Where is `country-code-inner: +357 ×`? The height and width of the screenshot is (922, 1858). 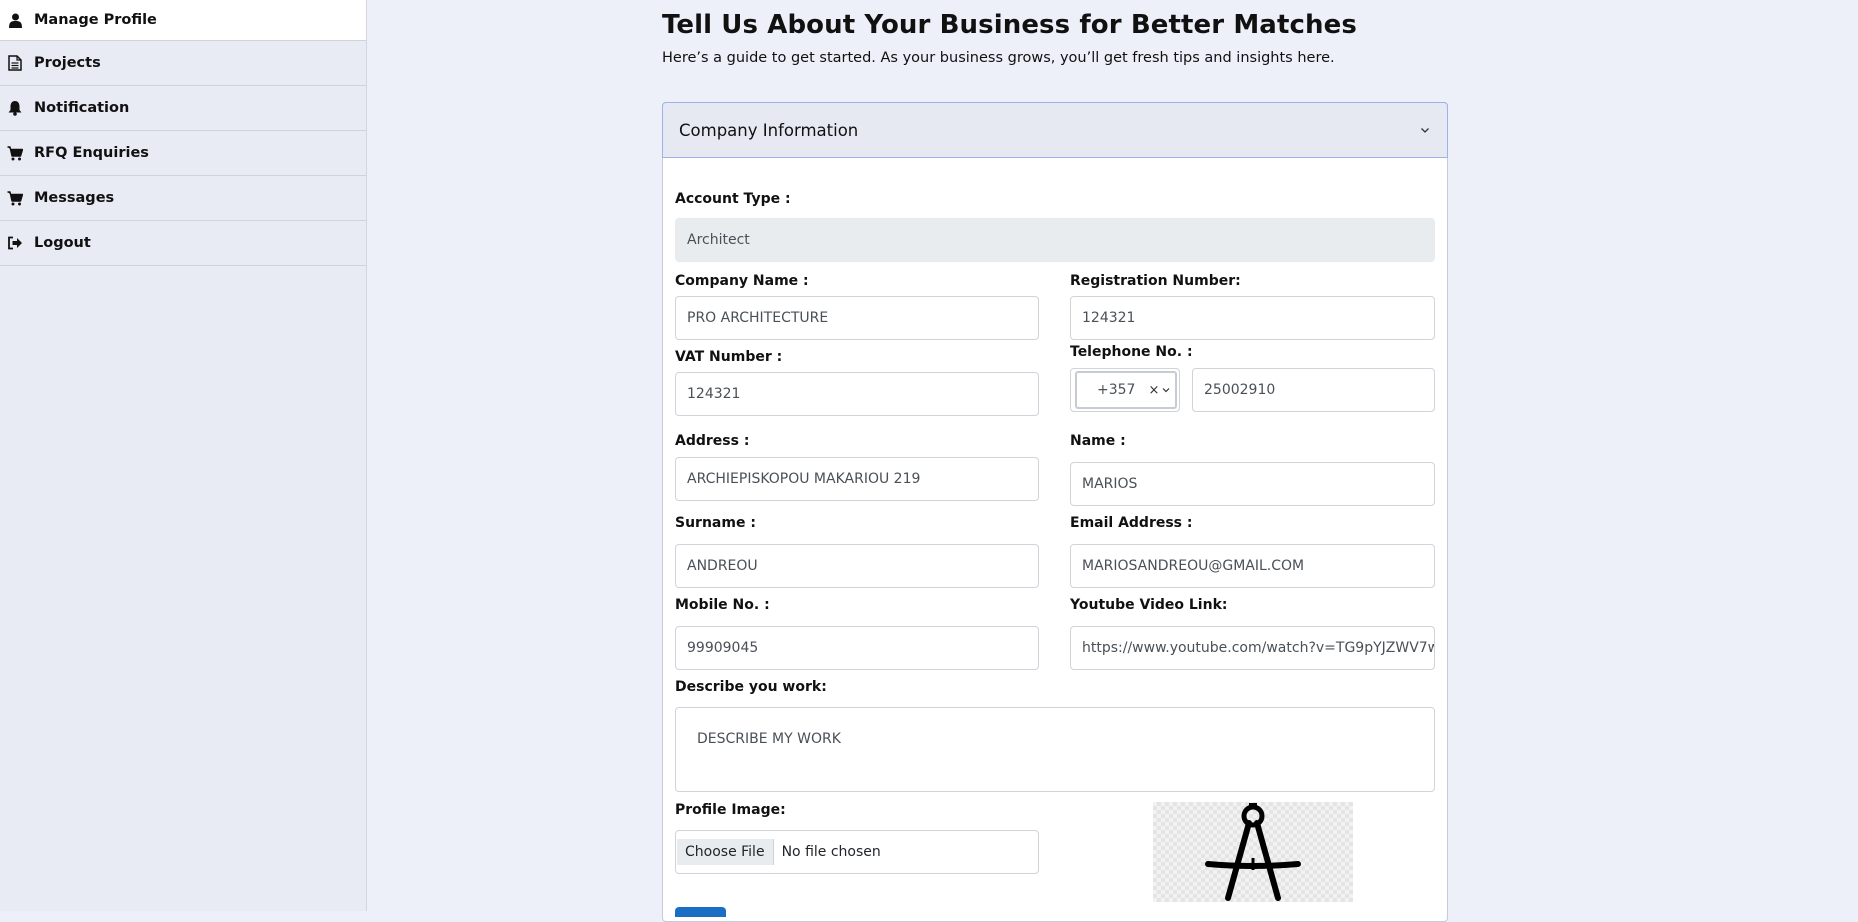 country-code-inner: +357 × is located at coordinates (1126, 390).